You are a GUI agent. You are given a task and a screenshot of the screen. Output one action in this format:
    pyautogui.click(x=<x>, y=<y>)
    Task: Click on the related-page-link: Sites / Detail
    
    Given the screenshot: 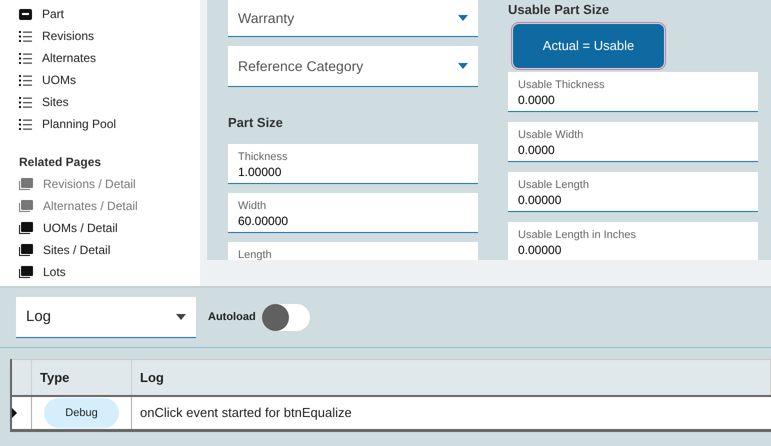 What is the action you would take?
    pyautogui.click(x=109, y=250)
    